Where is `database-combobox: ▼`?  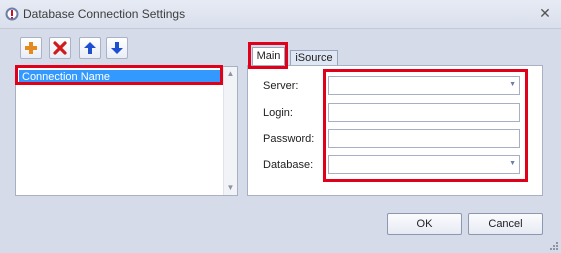
database-combobox: ▼ is located at coordinates (424, 164).